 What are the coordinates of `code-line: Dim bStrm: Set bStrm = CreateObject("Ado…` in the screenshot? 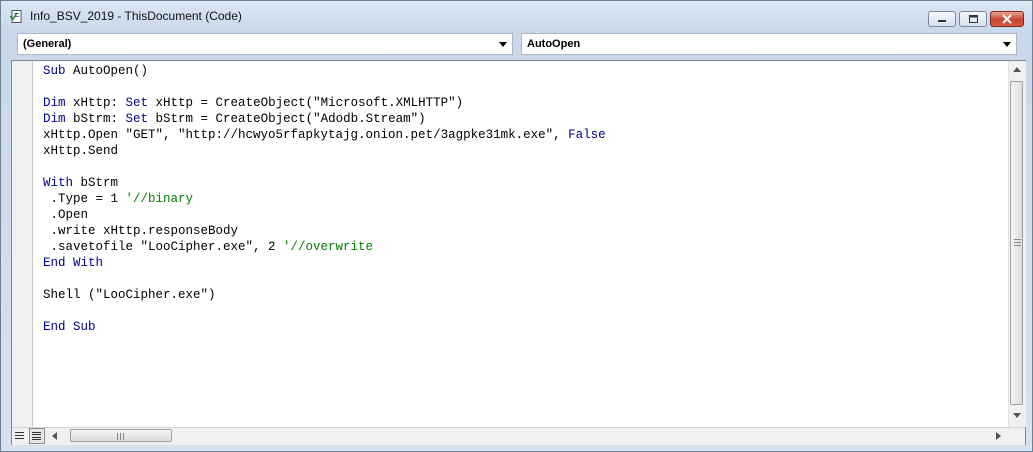 It's located at (324, 119).